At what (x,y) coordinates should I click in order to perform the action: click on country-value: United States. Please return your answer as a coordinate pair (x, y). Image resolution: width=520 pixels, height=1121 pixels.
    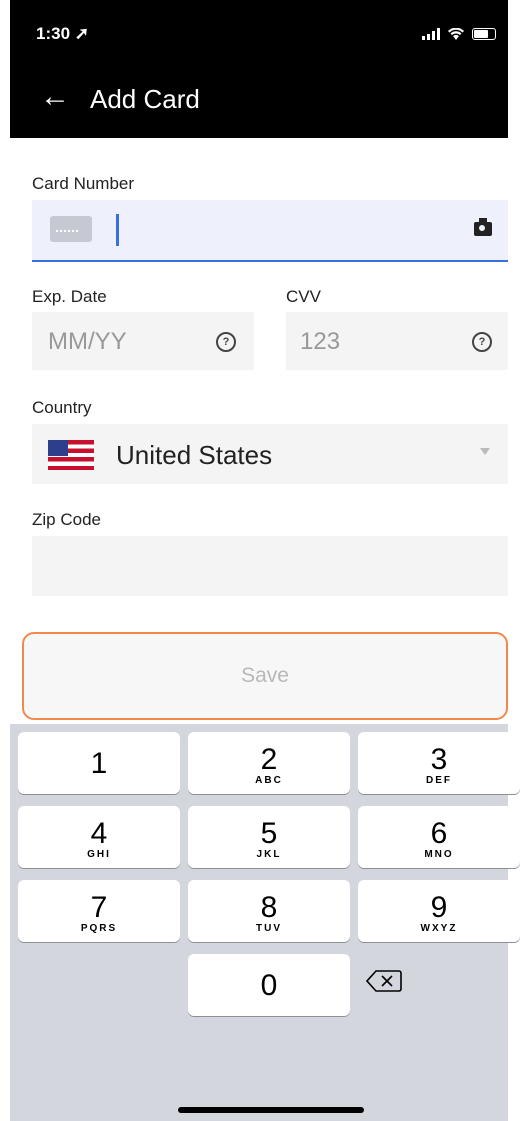
    Looking at the image, I should click on (194, 455).